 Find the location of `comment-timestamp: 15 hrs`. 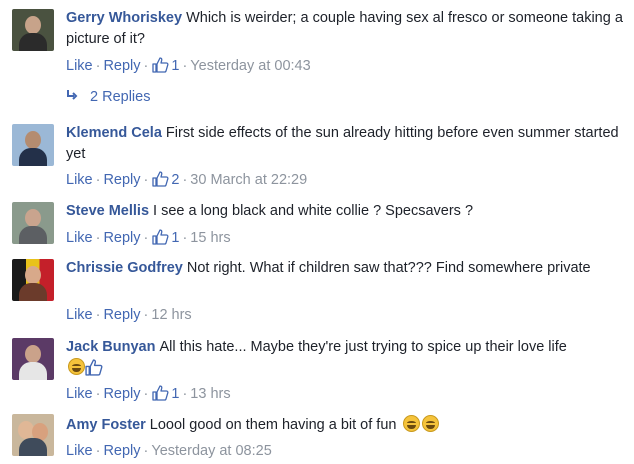

comment-timestamp: 15 hrs is located at coordinates (210, 238).